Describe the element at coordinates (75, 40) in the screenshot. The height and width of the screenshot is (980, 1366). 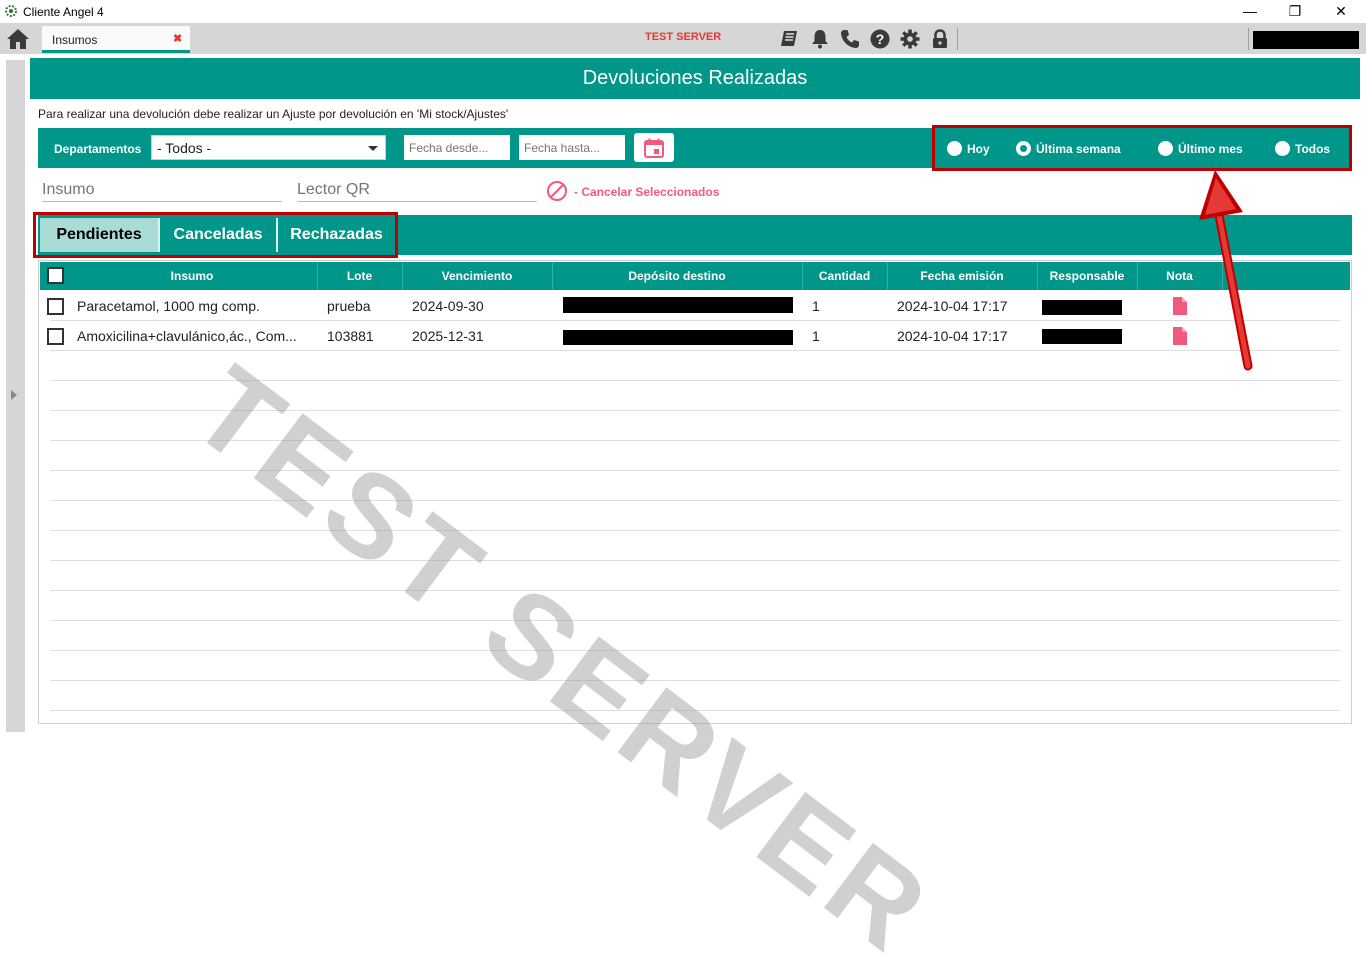
I see `tab-insumos-label: Insumos` at that location.